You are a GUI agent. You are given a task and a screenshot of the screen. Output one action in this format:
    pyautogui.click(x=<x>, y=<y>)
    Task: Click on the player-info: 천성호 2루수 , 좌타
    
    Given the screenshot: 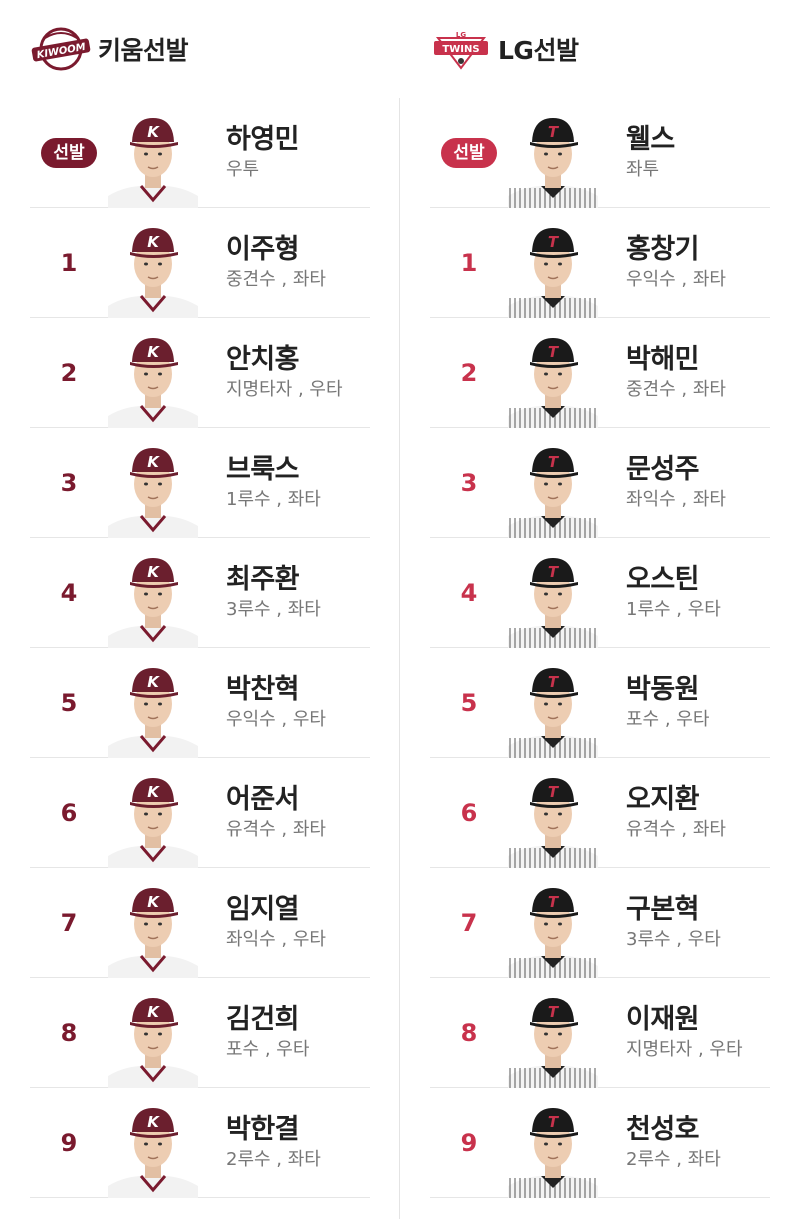 What is the action you would take?
    pyautogui.click(x=673, y=1143)
    